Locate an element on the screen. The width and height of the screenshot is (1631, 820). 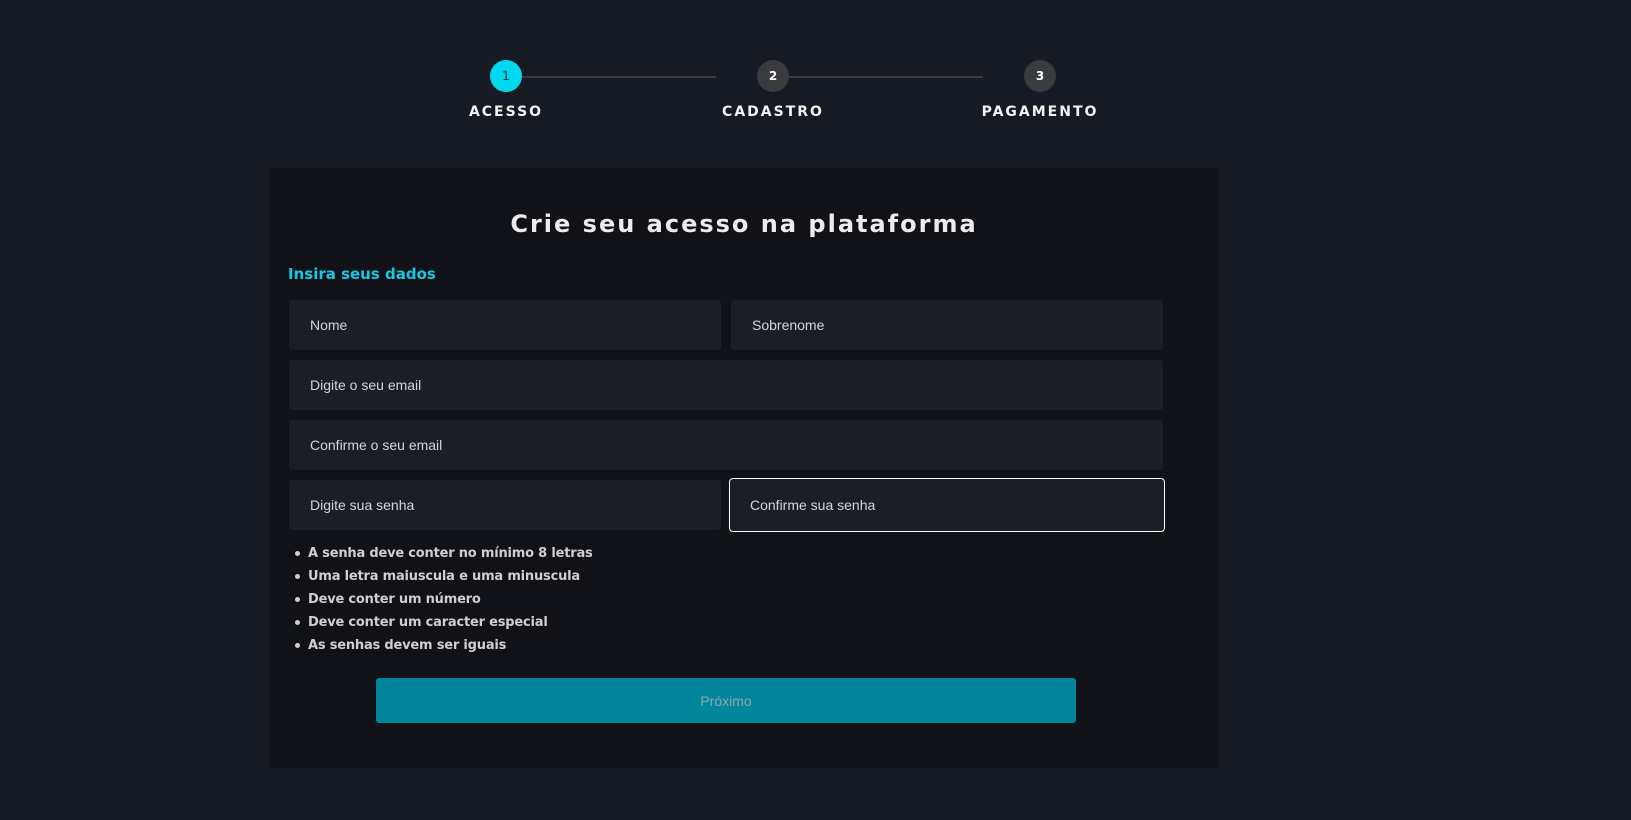
step-pagamento: 3 PAGAMENTO is located at coordinates (1040, 90).